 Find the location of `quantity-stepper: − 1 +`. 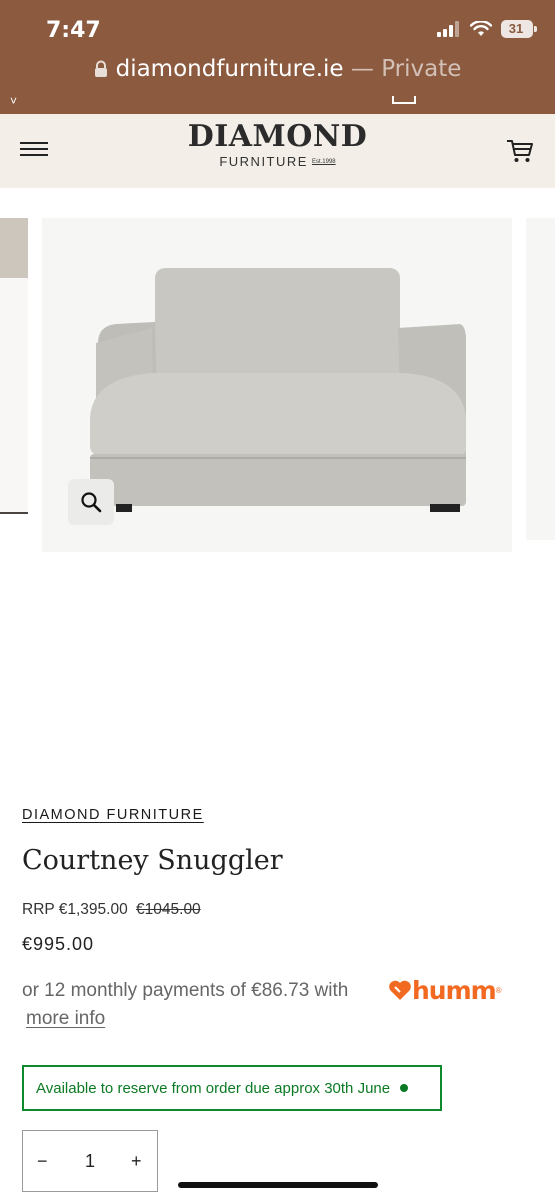

quantity-stepper: − 1 + is located at coordinates (90, 1161).